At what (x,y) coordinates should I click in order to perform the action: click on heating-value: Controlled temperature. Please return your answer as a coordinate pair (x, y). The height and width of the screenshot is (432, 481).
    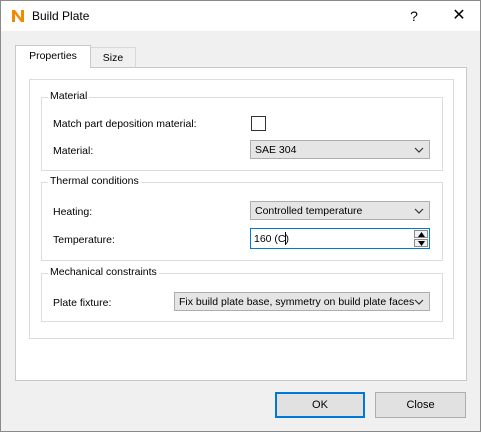
    Looking at the image, I should click on (309, 211).